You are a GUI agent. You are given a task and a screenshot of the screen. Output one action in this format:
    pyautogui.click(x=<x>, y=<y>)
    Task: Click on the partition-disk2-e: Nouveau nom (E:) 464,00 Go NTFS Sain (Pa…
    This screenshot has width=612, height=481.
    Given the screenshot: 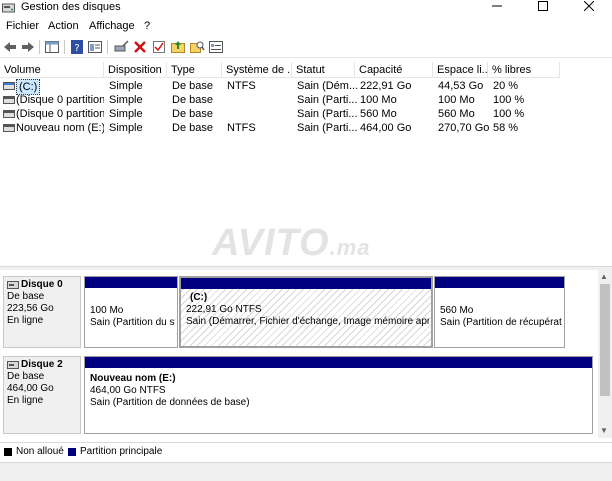 What is the action you would take?
    pyautogui.click(x=338, y=395)
    